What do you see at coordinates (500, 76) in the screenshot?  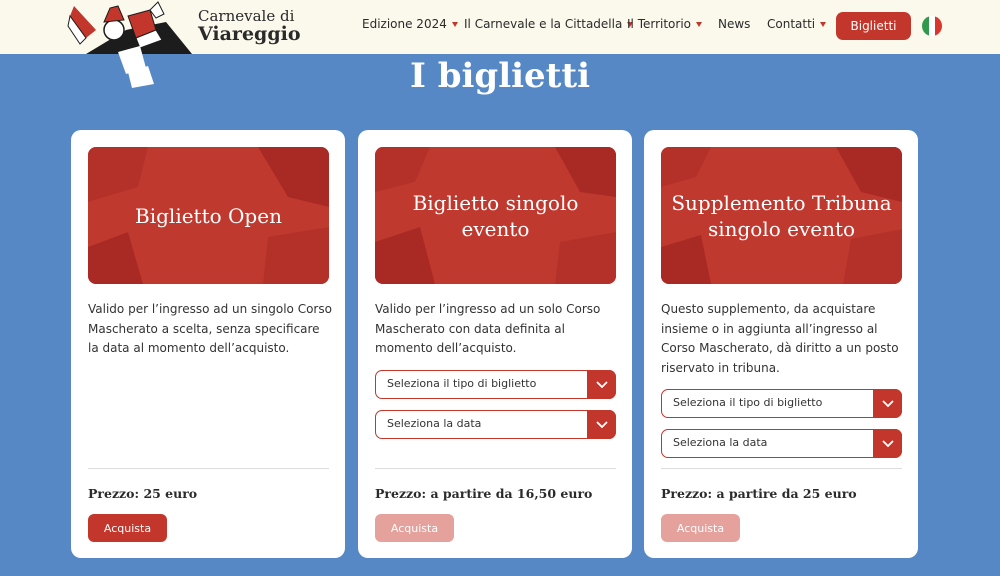 I see `page-title: I biglietti` at bounding box center [500, 76].